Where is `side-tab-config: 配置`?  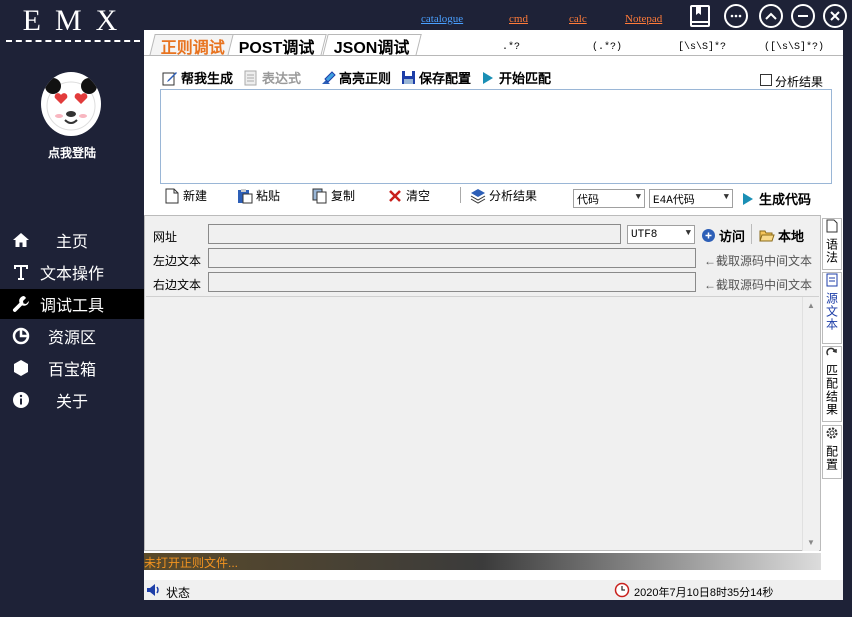 side-tab-config: 配置 is located at coordinates (832, 452).